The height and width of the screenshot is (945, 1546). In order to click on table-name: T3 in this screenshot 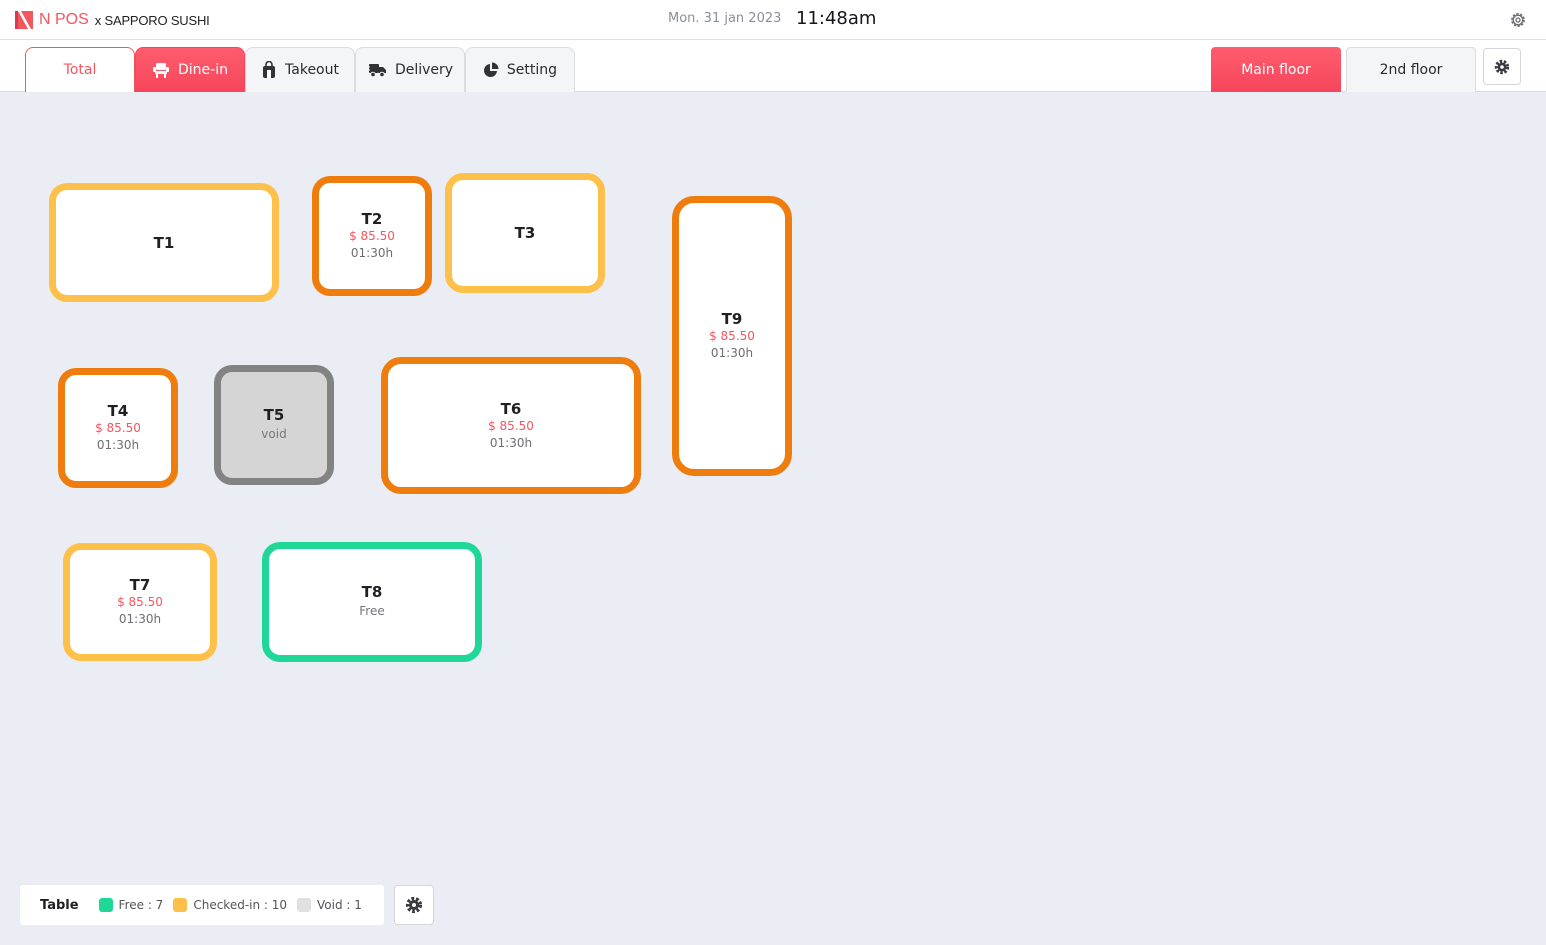, I will do `click(525, 233)`.